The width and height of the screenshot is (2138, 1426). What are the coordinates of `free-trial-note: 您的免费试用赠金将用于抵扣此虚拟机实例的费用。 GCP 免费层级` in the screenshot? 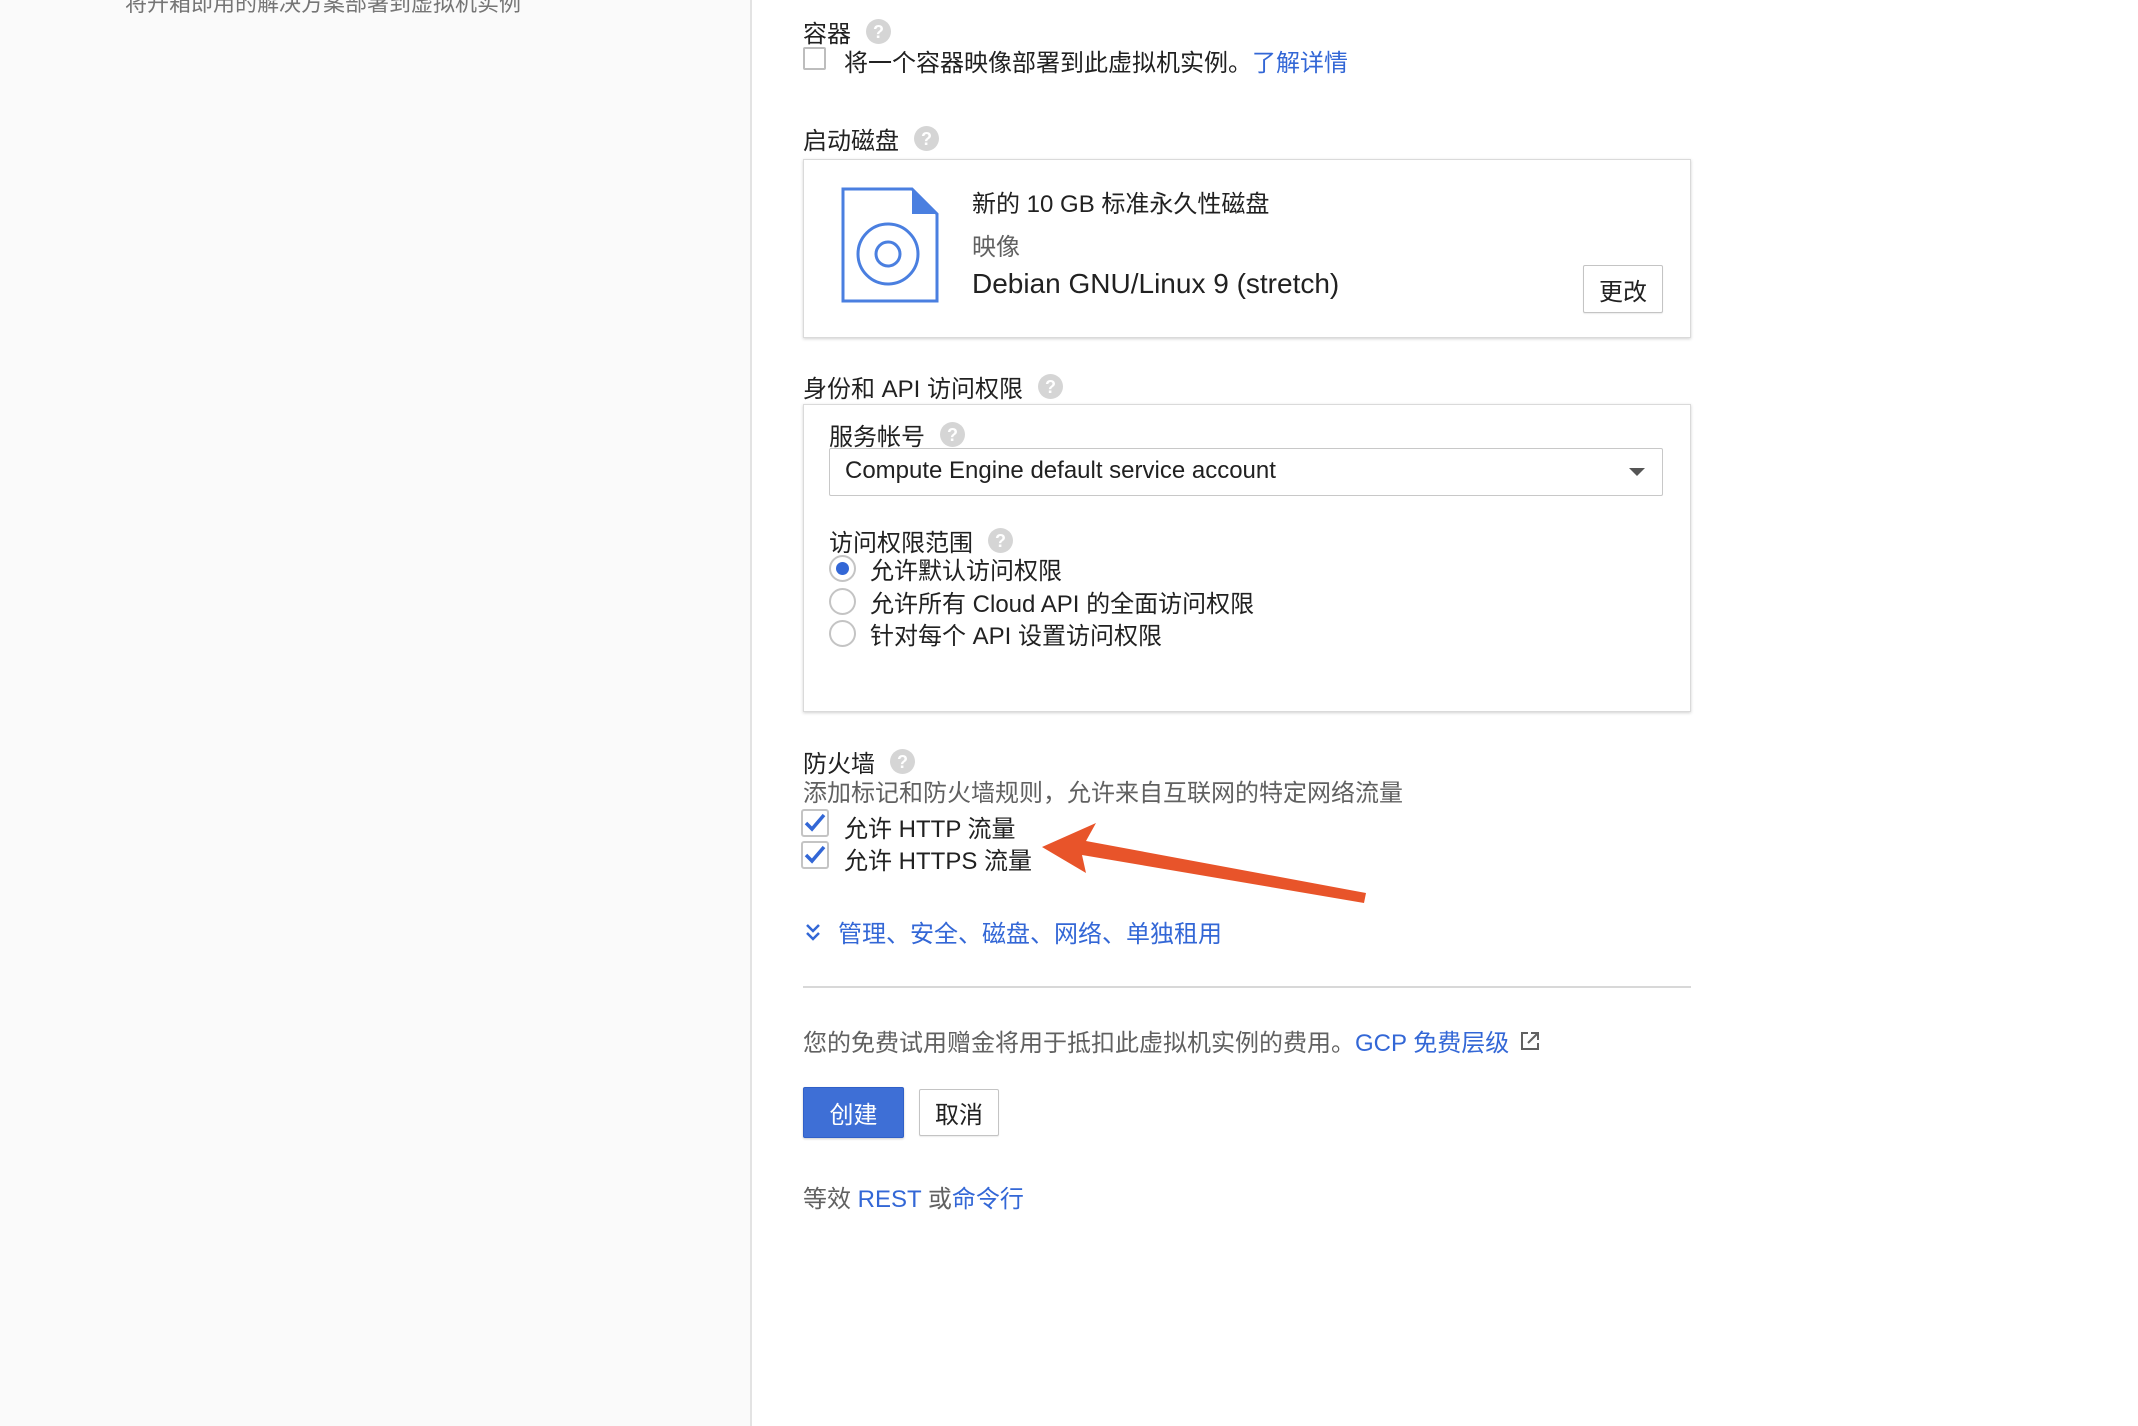 It's located at (1172, 1040).